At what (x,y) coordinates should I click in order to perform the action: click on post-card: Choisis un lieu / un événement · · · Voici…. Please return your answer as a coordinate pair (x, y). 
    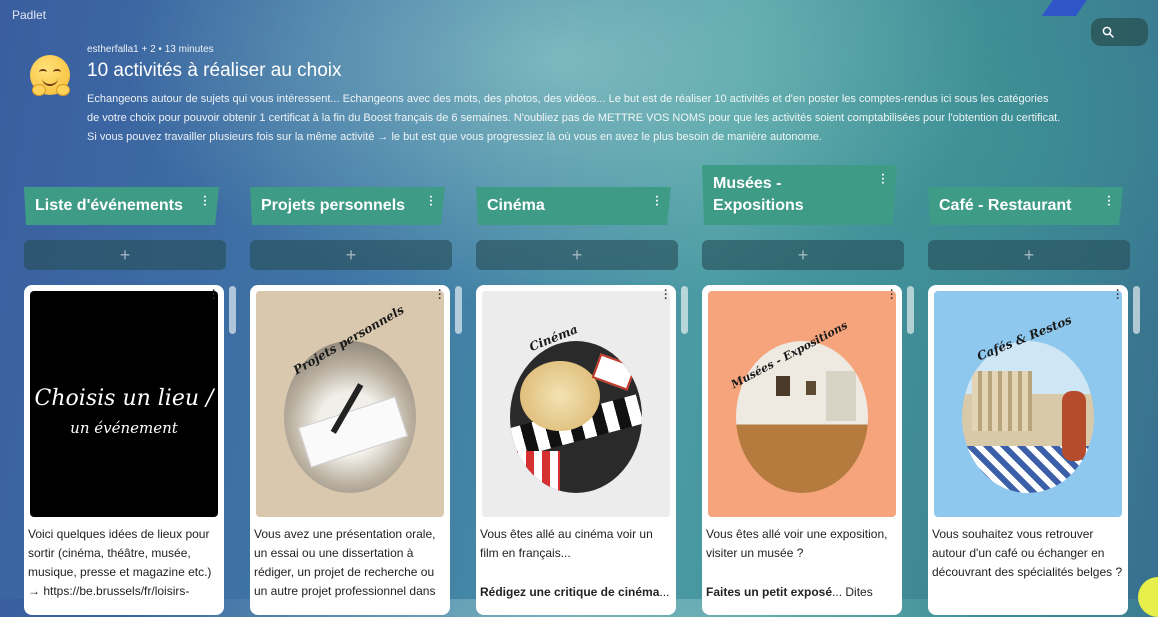
    Looking at the image, I should click on (124, 450).